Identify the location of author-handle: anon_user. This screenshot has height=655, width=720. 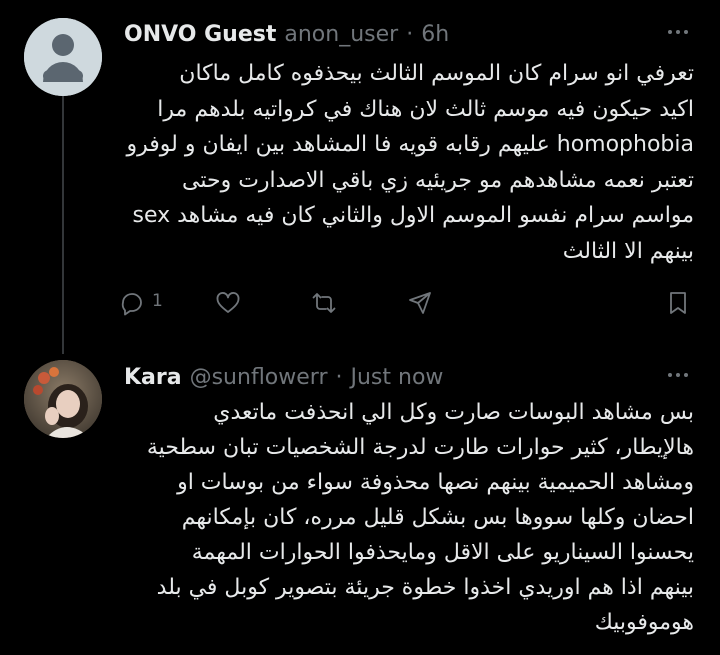
(341, 34).